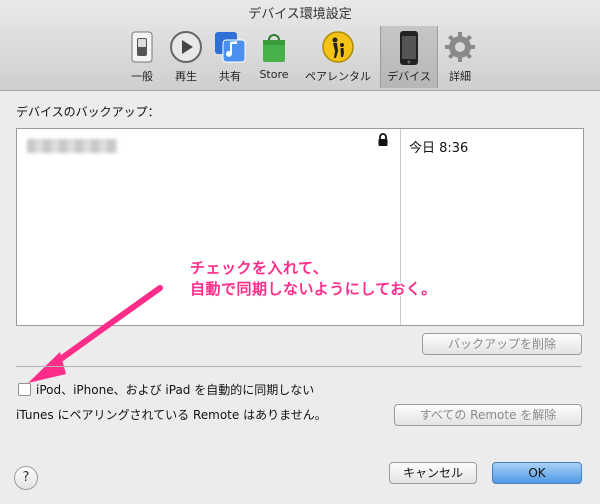 The height and width of the screenshot is (504, 600). Describe the element at coordinates (72, 146) in the screenshot. I see `blurred-device-name` at that location.